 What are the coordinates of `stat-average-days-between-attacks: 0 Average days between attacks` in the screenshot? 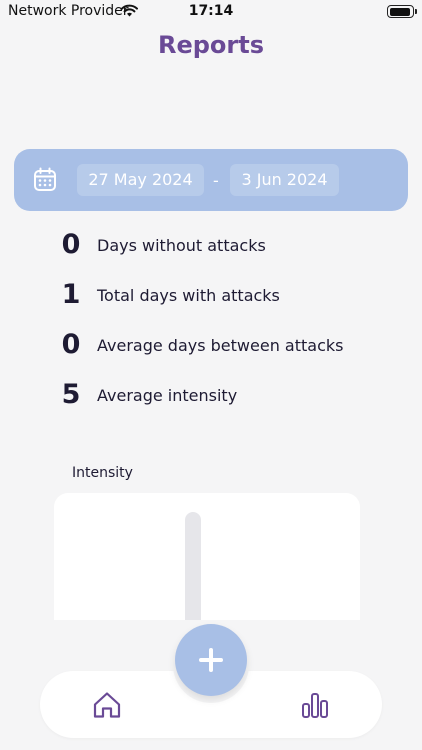 It's located at (211, 345).